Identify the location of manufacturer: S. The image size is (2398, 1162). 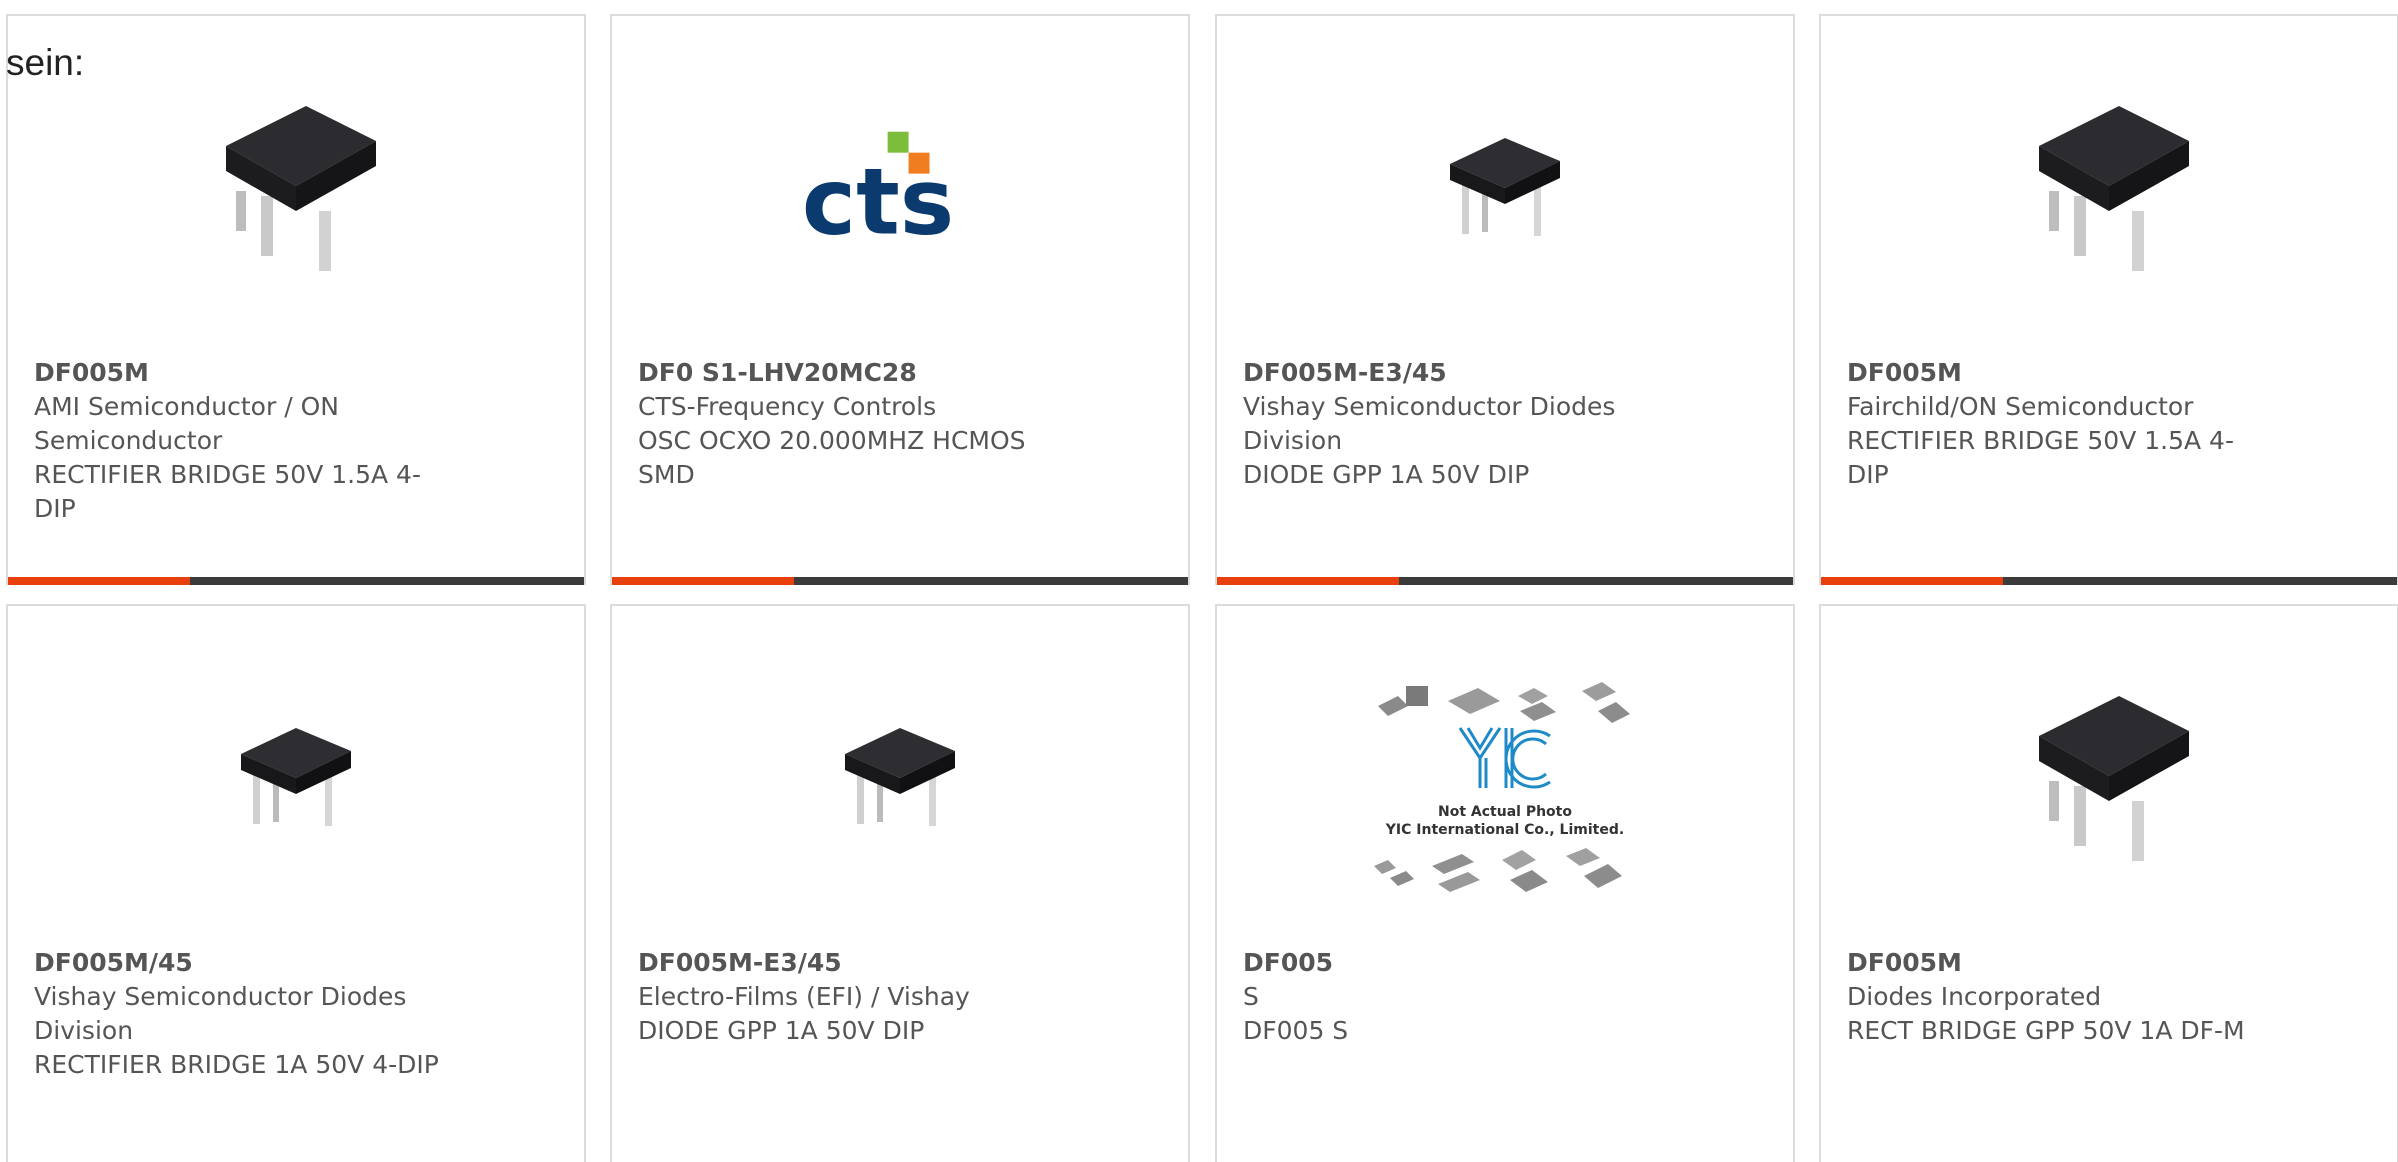
(1251, 996).